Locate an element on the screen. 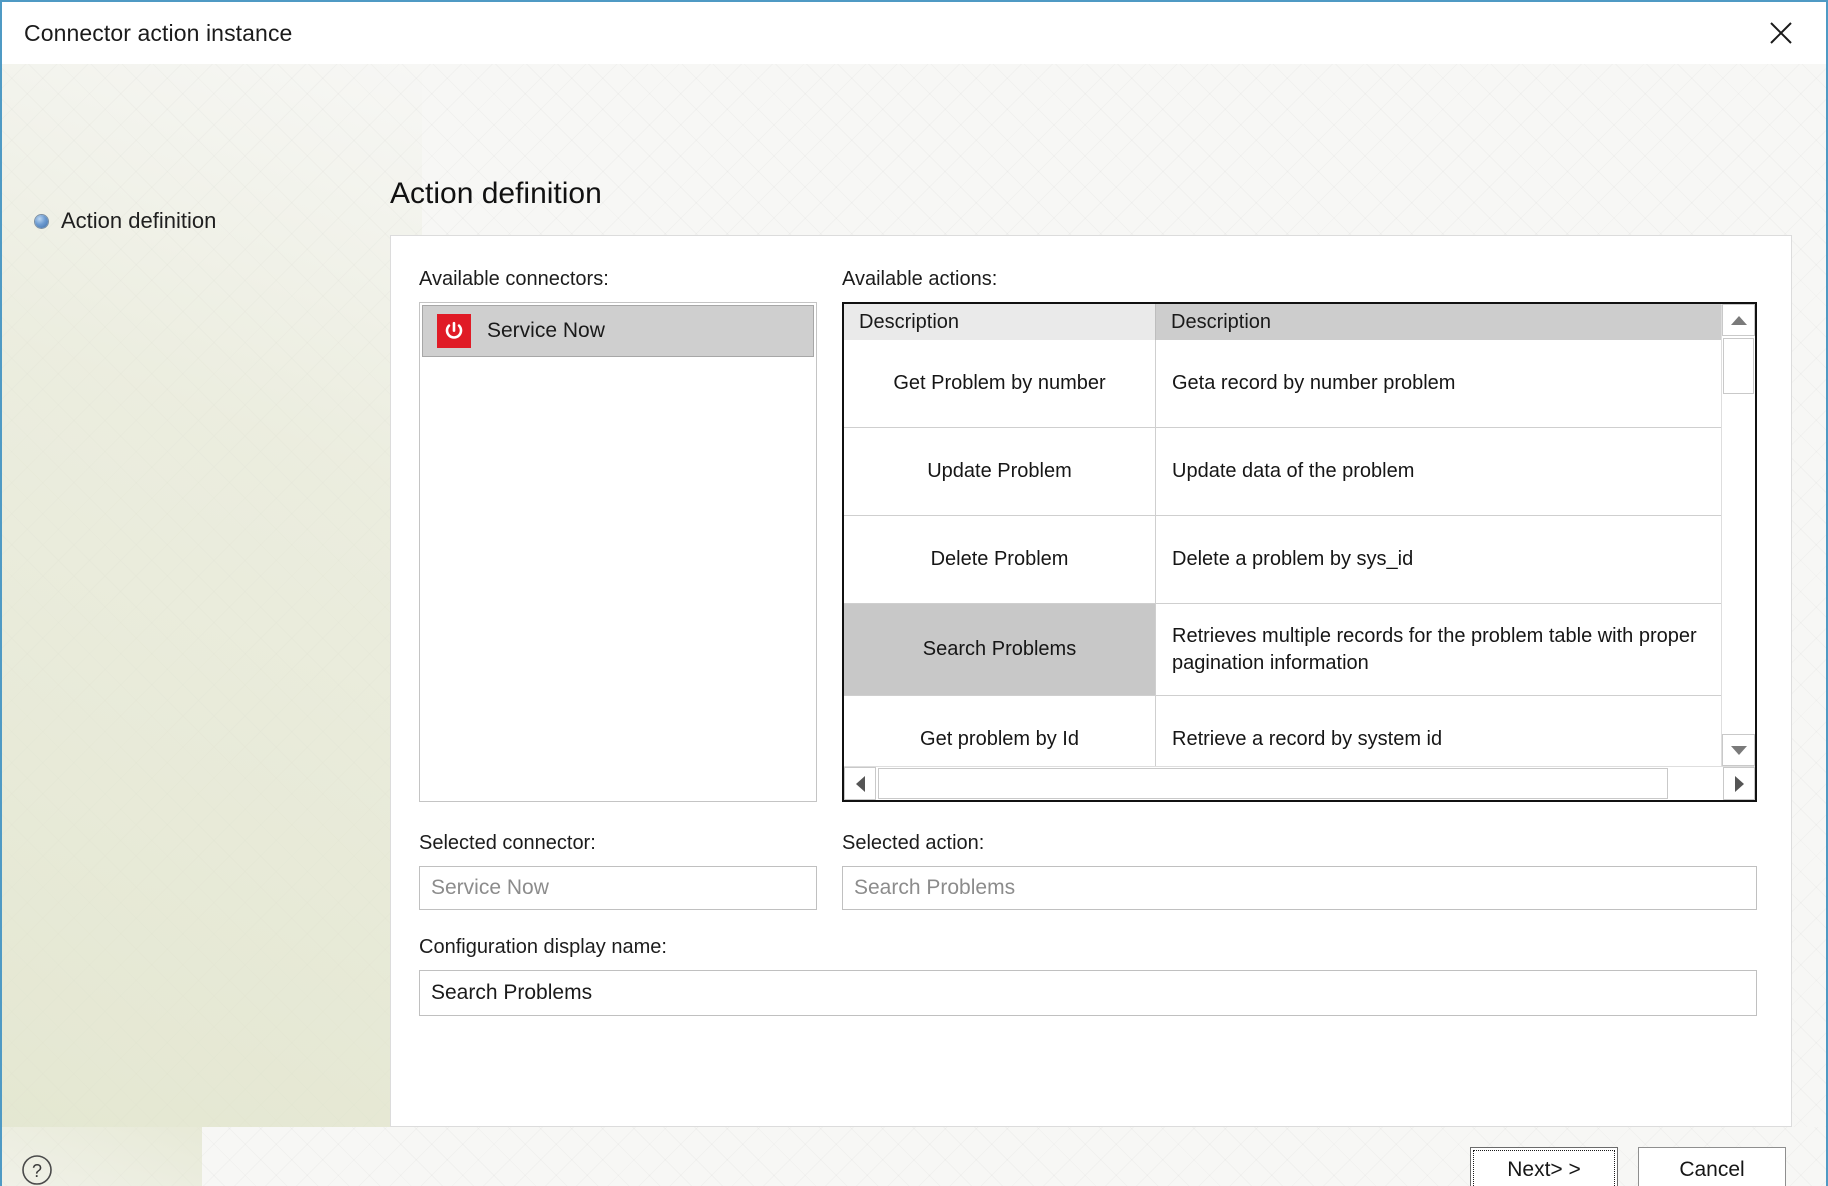 This screenshot has width=1828, height=1186. selected-action-input is located at coordinates (1299, 888).